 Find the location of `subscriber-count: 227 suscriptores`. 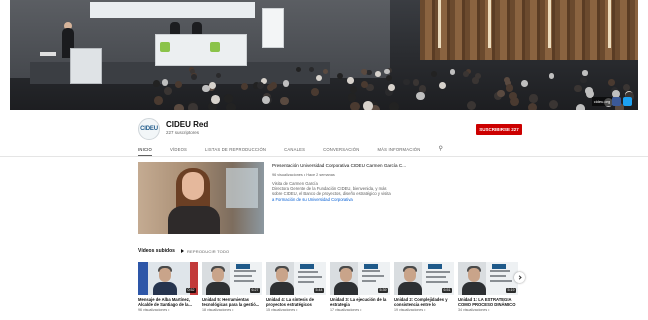

subscriber-count: 227 suscriptores is located at coordinates (183, 132).